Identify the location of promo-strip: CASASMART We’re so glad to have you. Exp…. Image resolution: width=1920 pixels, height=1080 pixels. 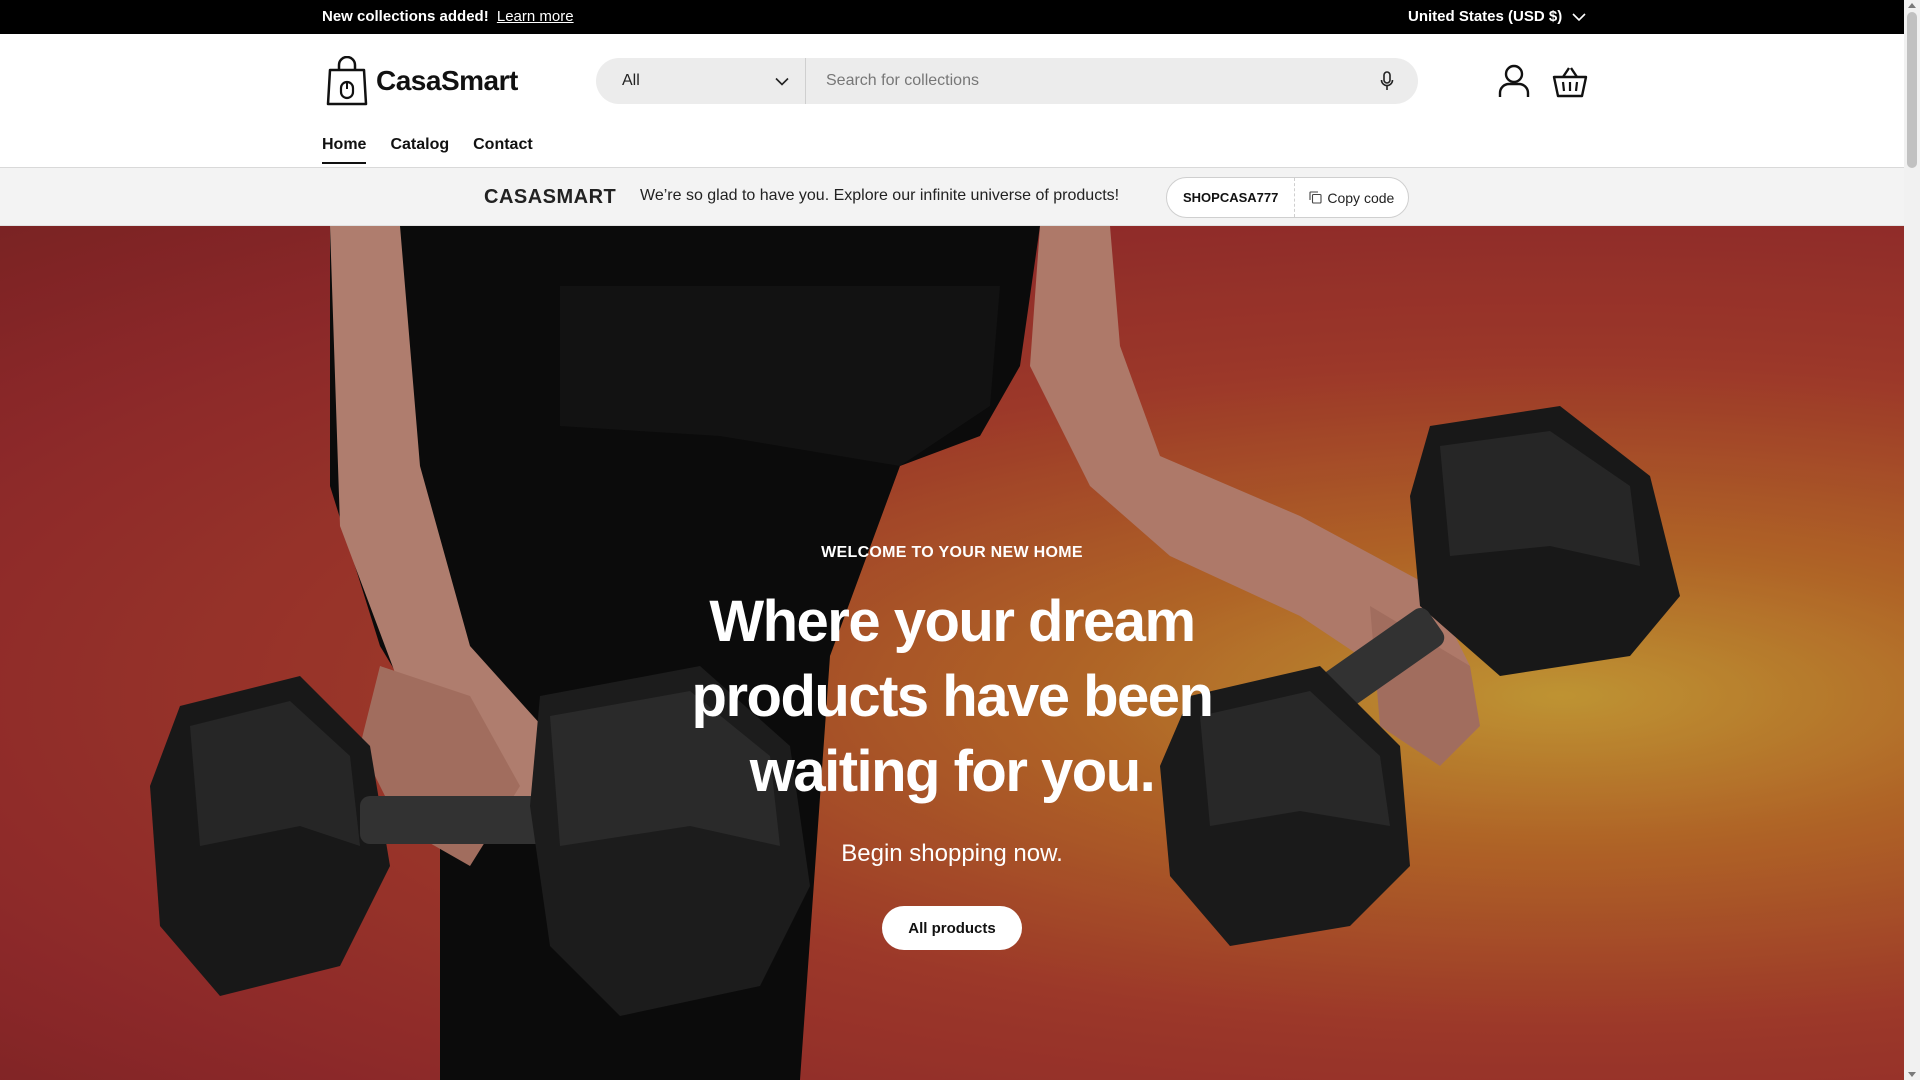
(952, 197).